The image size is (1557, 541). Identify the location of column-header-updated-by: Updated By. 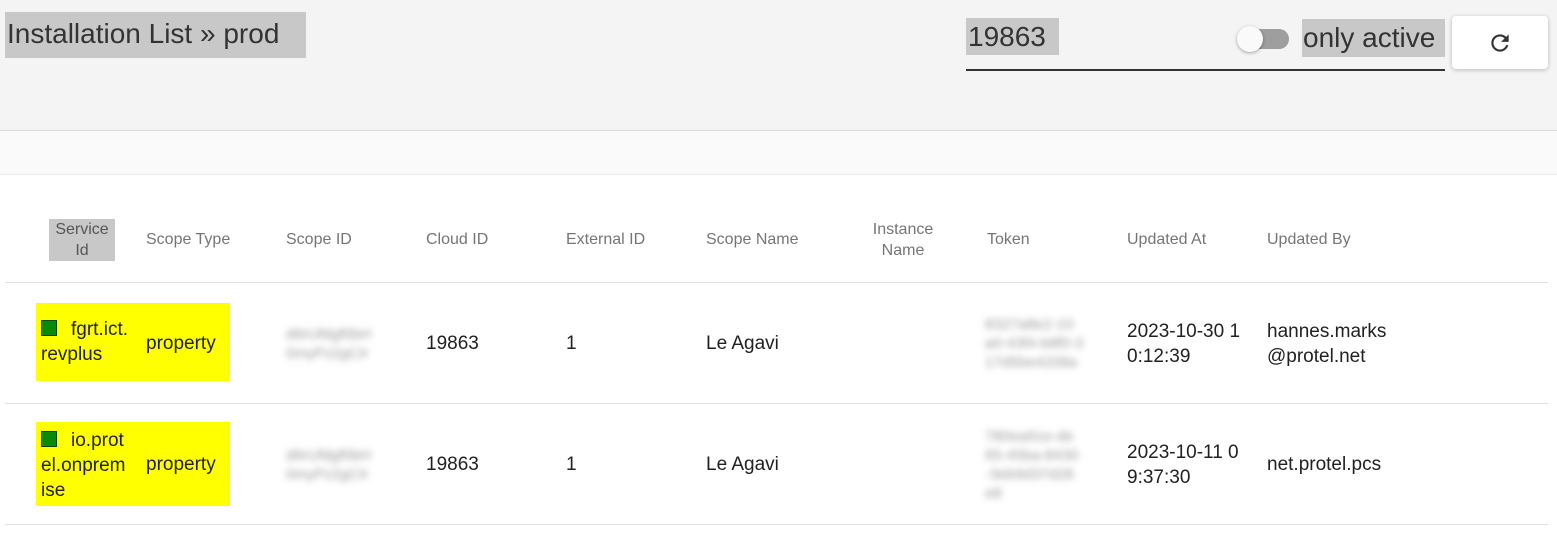
(1342, 239).